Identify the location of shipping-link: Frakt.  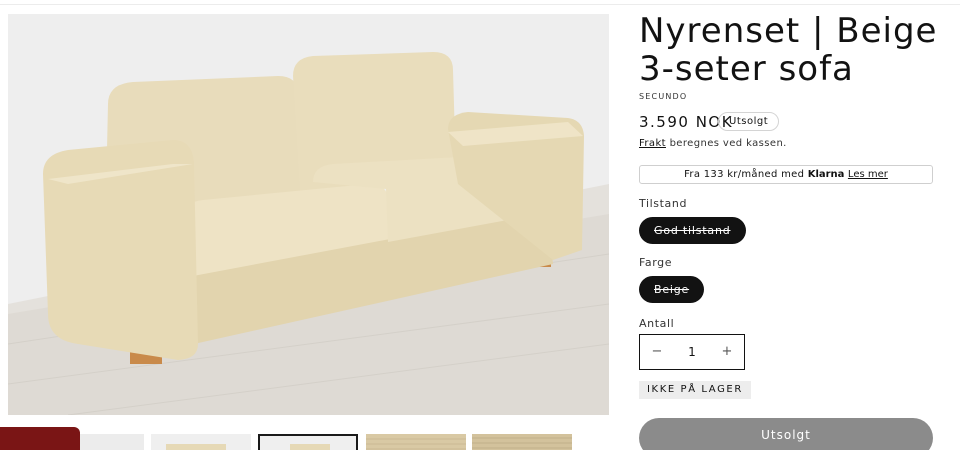
(652, 143).